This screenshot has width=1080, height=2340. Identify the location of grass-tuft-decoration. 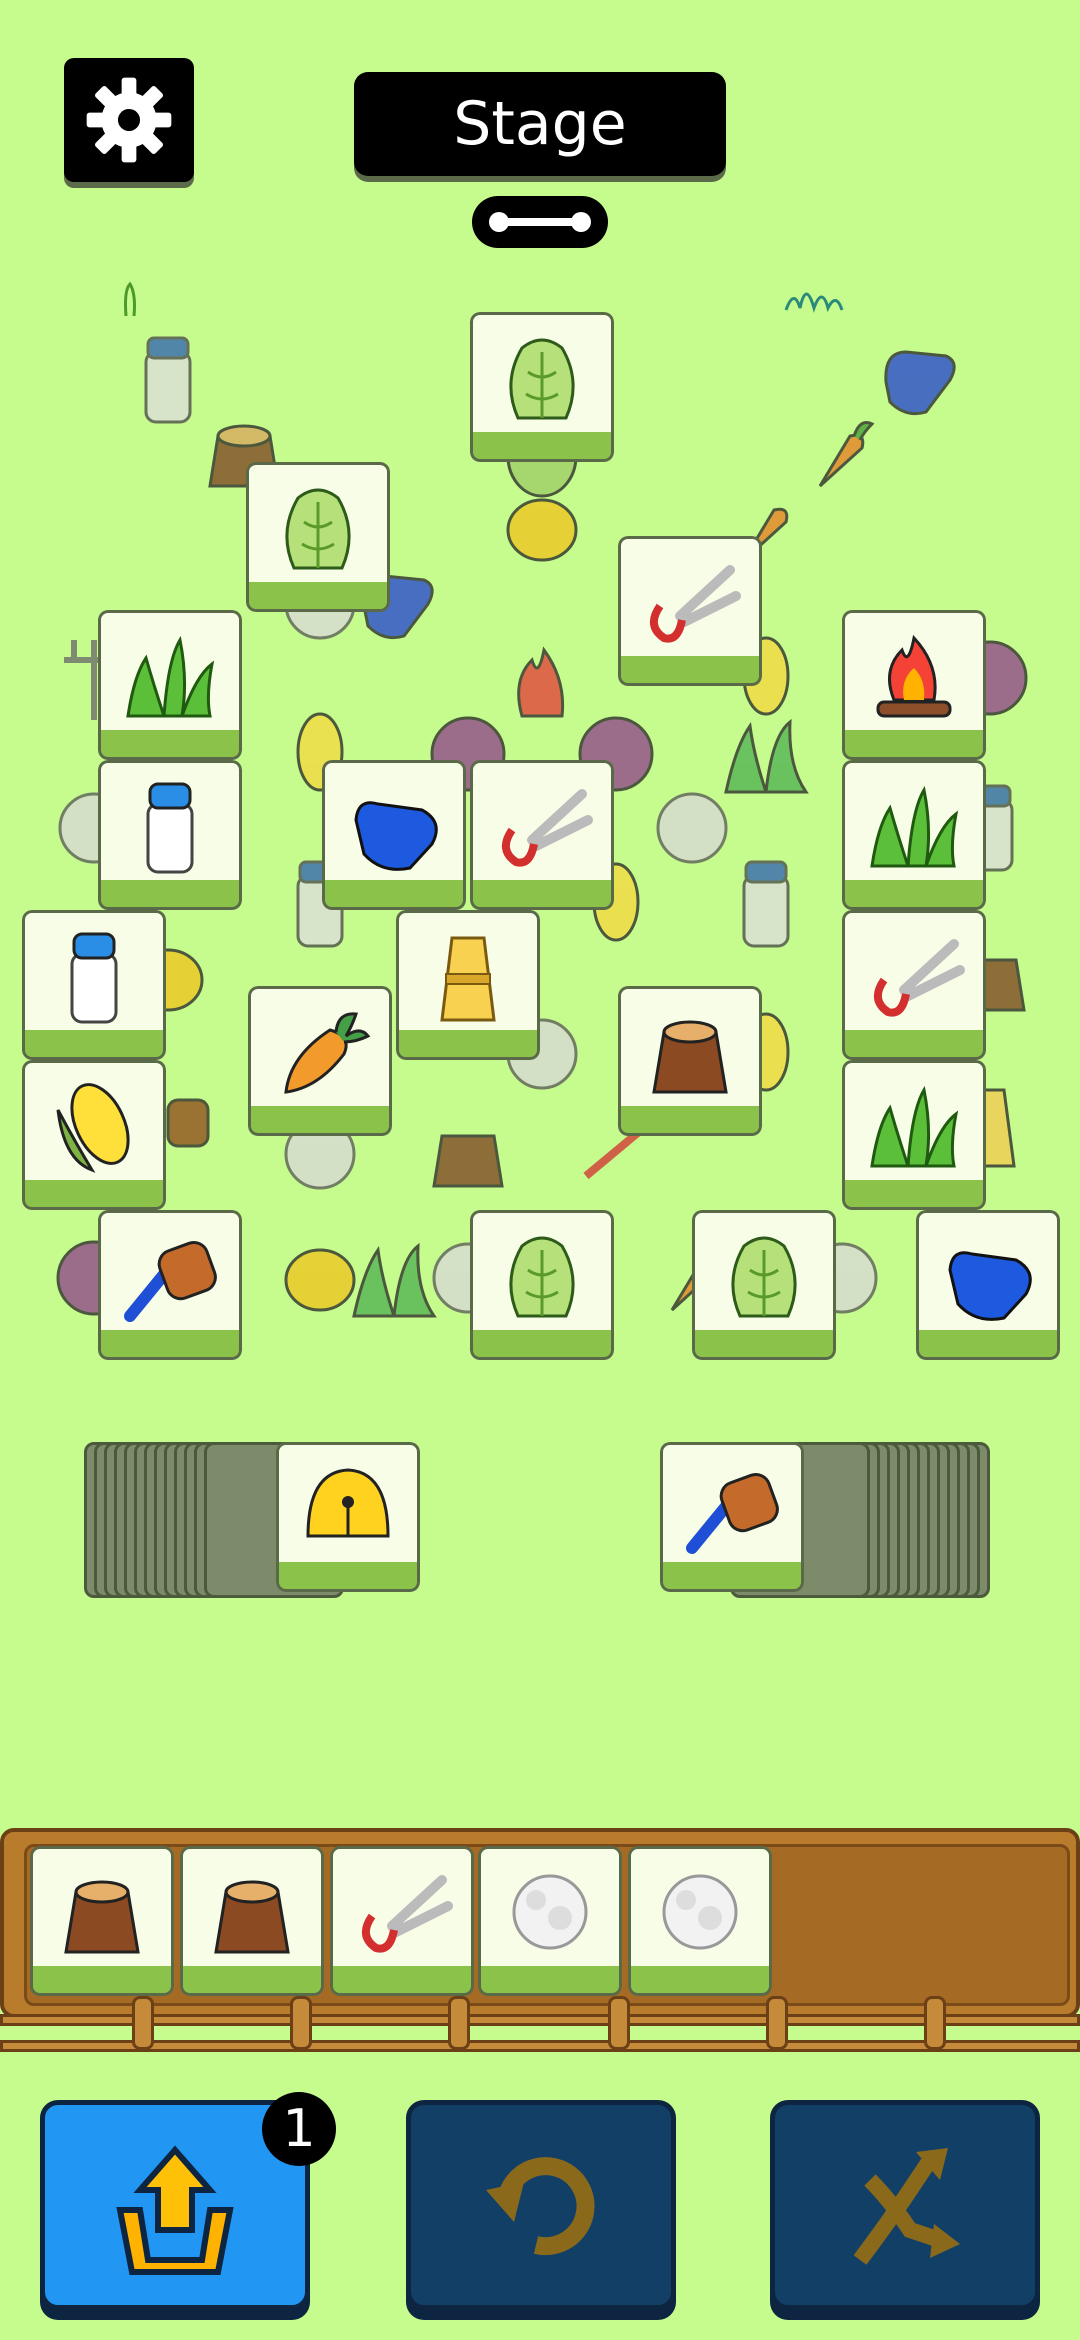
(814, 302).